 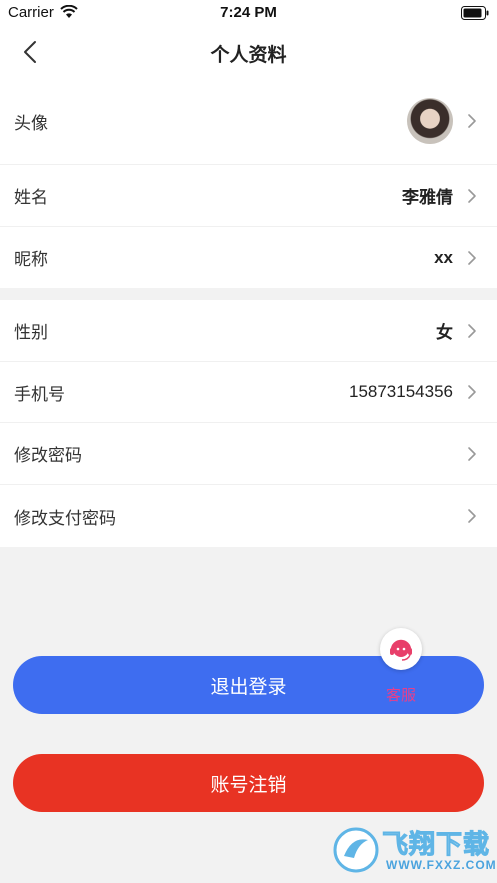 What do you see at coordinates (248, 257) in the screenshot?
I see `nickname-row: 昵称 xx` at bounding box center [248, 257].